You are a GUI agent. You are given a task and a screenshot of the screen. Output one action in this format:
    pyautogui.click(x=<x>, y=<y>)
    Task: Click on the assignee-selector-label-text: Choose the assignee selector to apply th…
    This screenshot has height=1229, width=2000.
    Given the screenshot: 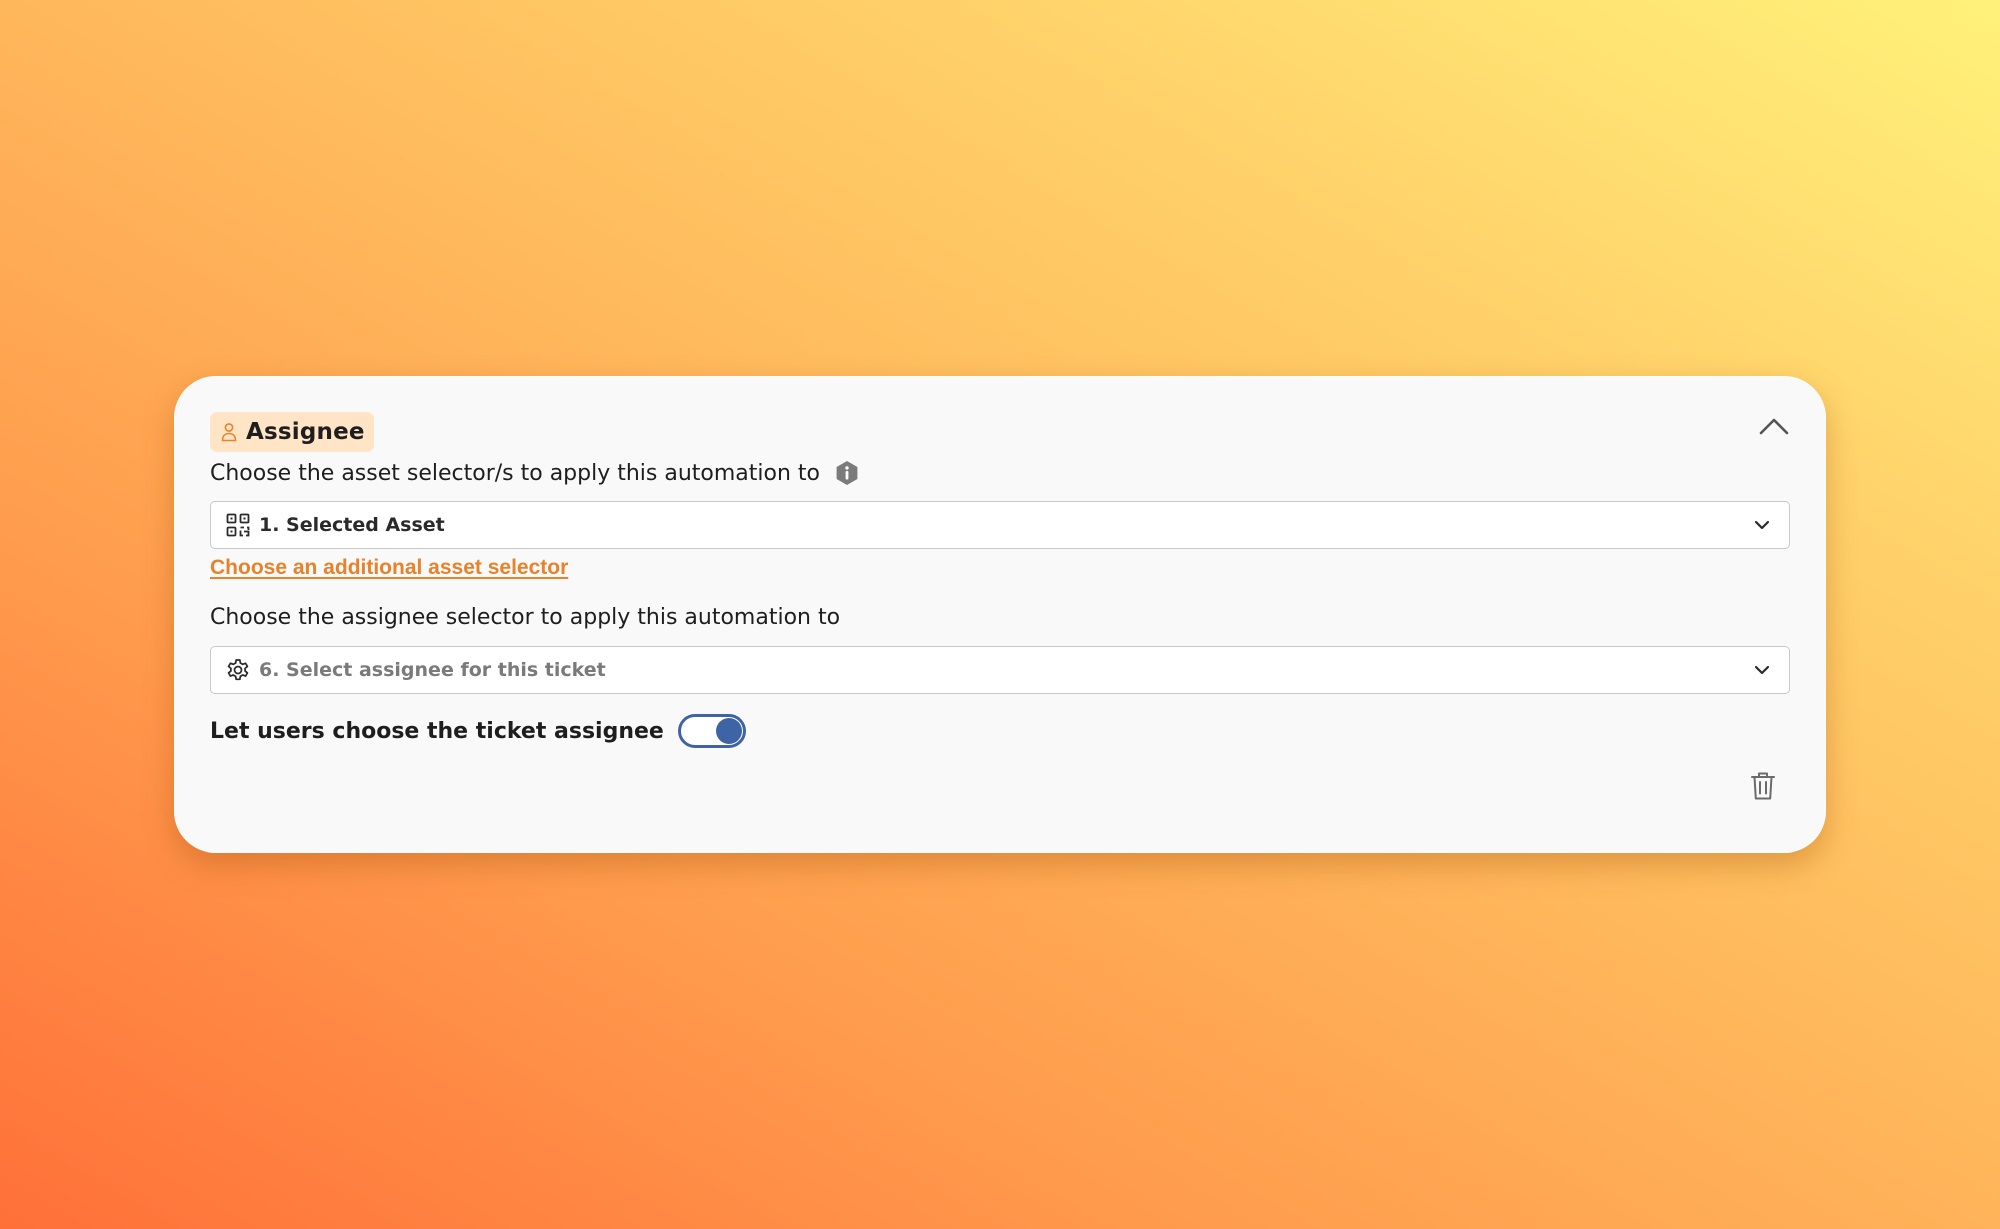 What is the action you would take?
    pyautogui.click(x=525, y=617)
    